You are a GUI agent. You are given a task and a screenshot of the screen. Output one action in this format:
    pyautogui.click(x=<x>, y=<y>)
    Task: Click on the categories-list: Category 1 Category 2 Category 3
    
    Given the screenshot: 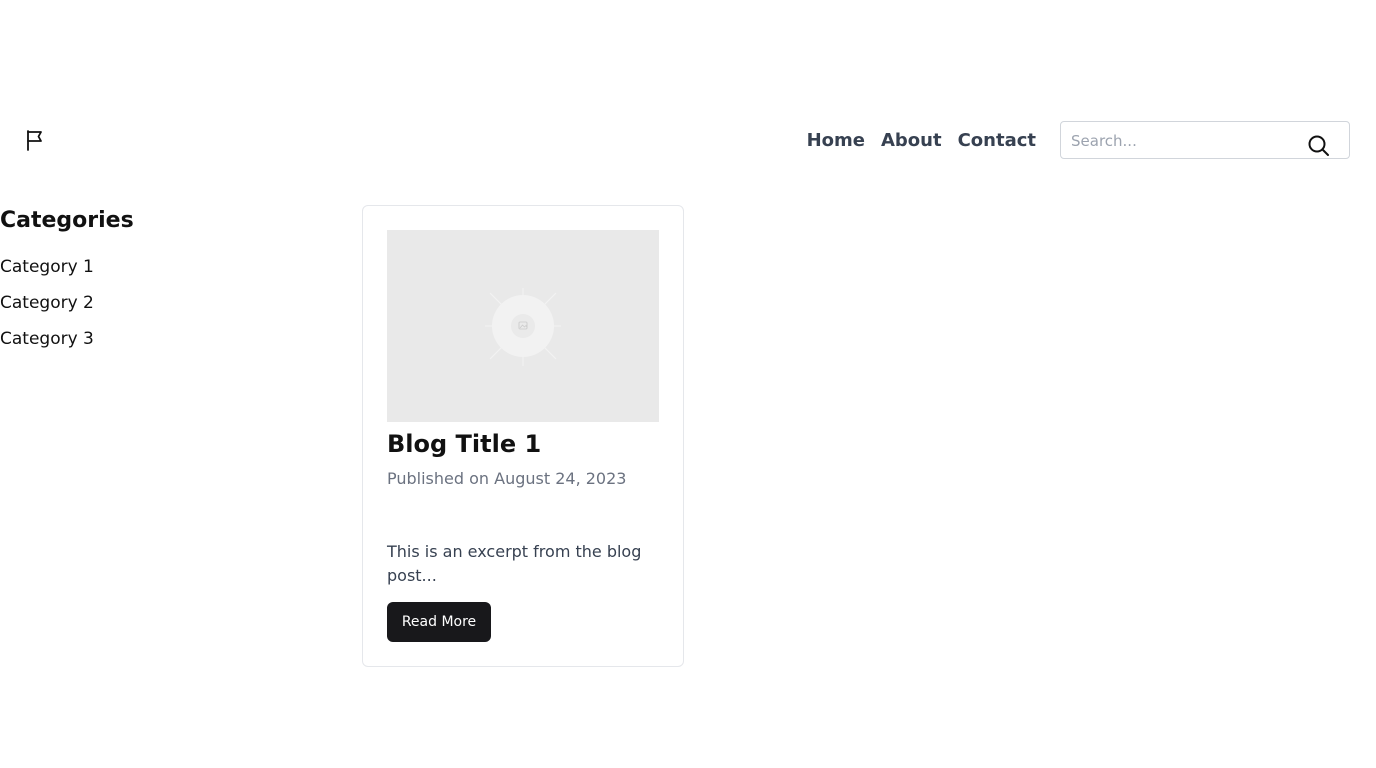 What is the action you would take?
    pyautogui.click(x=150, y=303)
    